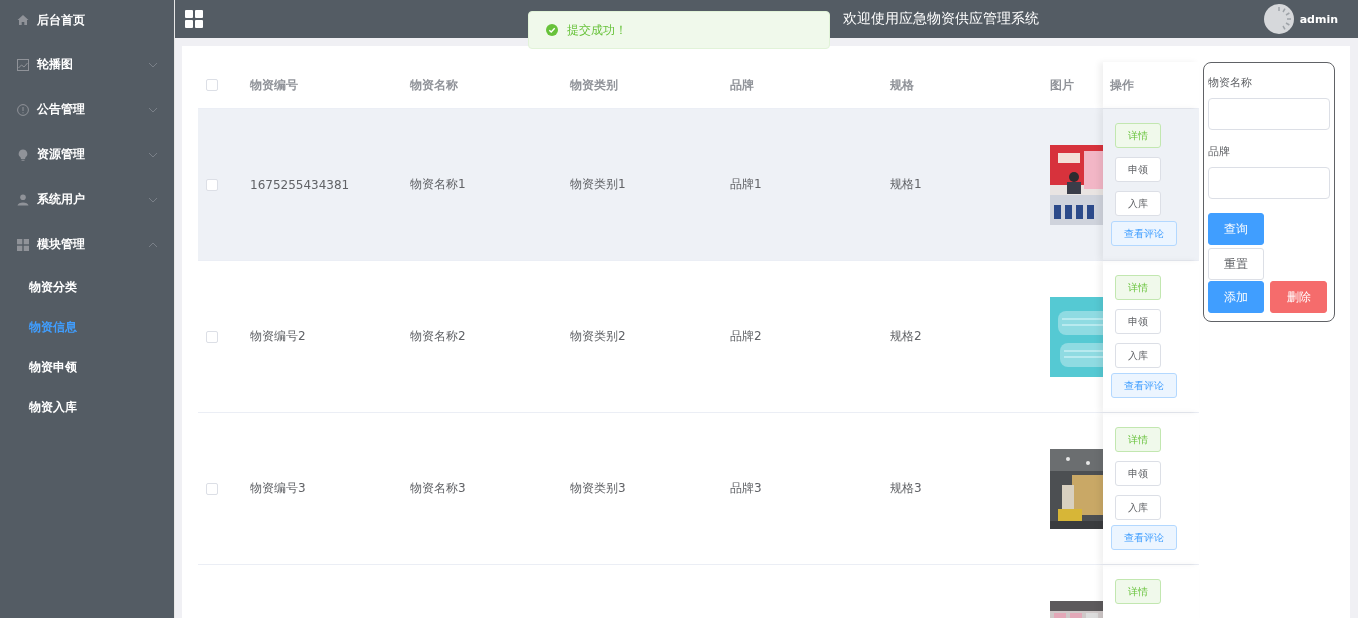 This screenshot has width=1358, height=618. What do you see at coordinates (746, 184) in the screenshot?
I see `table-cell: 品牌1` at bounding box center [746, 184].